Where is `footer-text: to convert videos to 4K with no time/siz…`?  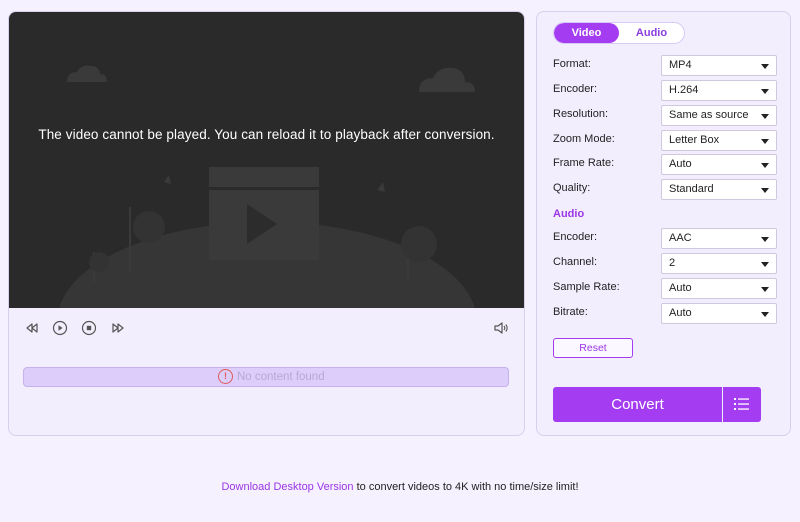 footer-text: to convert videos to 4K with no time/siz… is located at coordinates (466, 487).